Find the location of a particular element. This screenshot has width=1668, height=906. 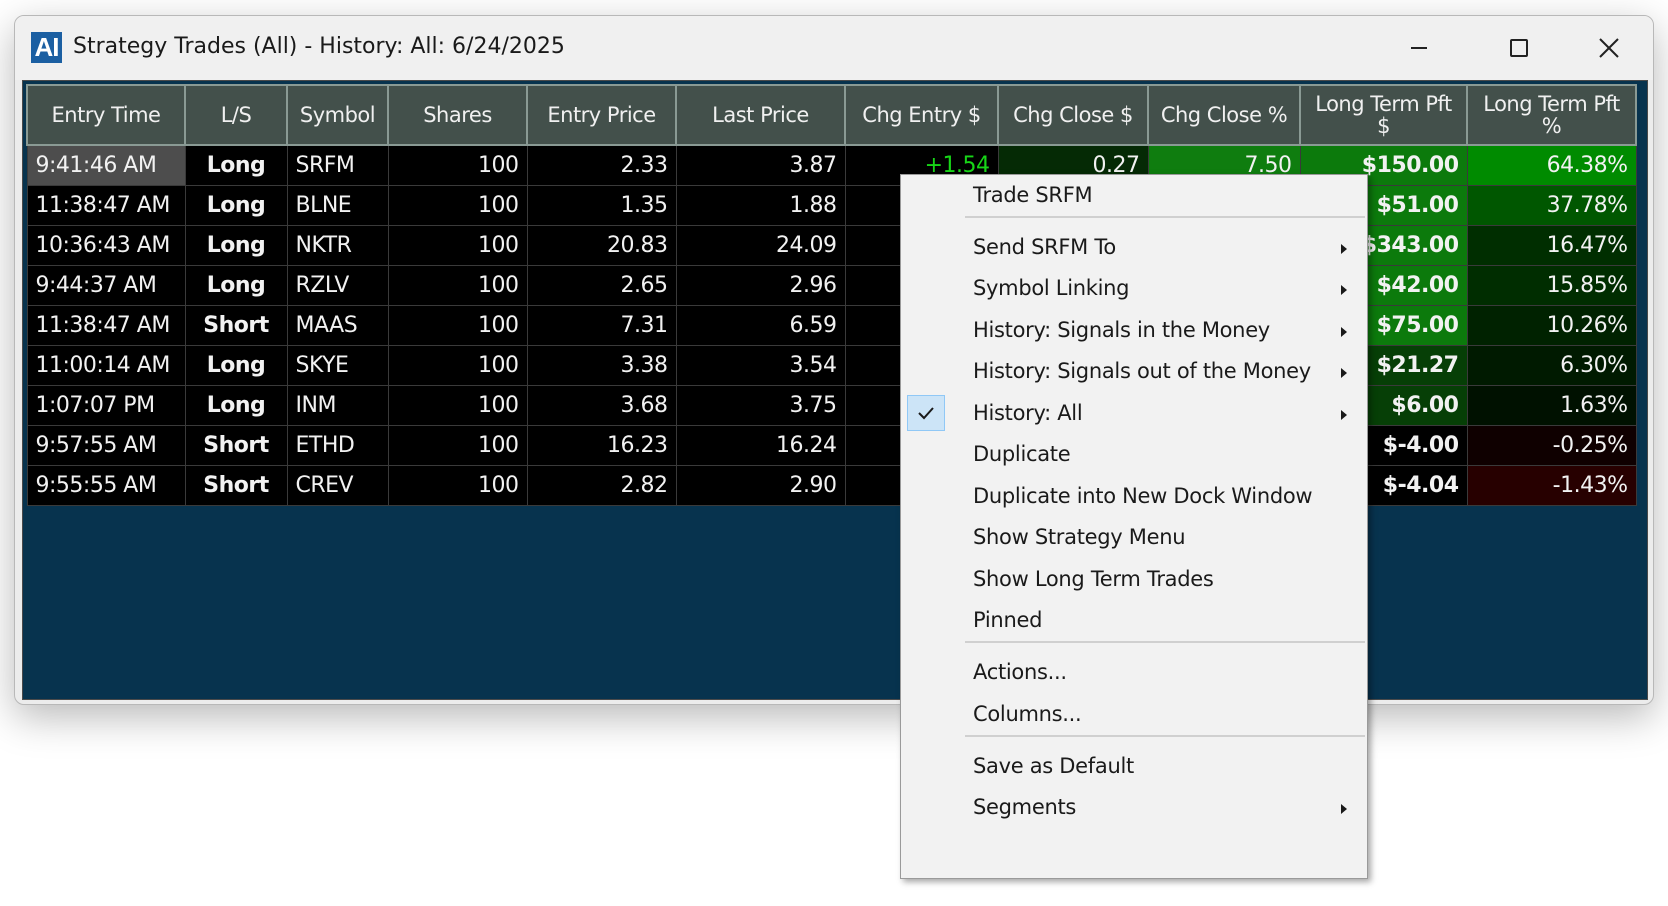

minimize-button is located at coordinates (1419, 48).